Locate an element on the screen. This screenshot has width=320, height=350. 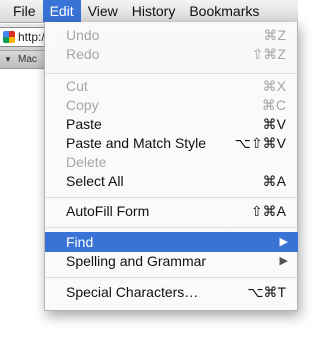
menu-item-shortcut: ⌘A is located at coordinates (274, 181).